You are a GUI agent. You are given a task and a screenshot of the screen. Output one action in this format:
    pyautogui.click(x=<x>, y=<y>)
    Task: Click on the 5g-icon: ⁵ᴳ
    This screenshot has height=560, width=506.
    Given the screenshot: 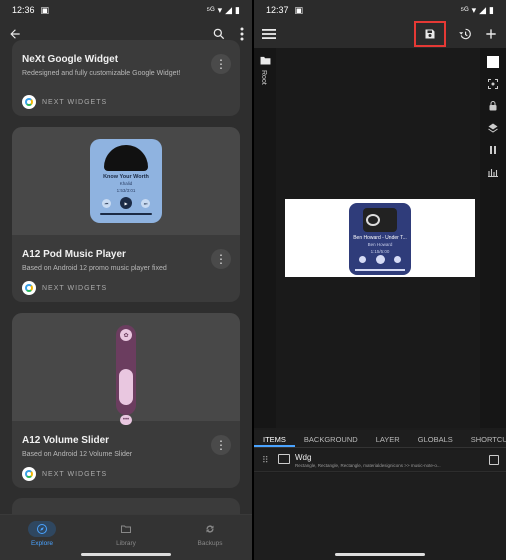 What is the action you would take?
    pyautogui.click(x=210, y=10)
    